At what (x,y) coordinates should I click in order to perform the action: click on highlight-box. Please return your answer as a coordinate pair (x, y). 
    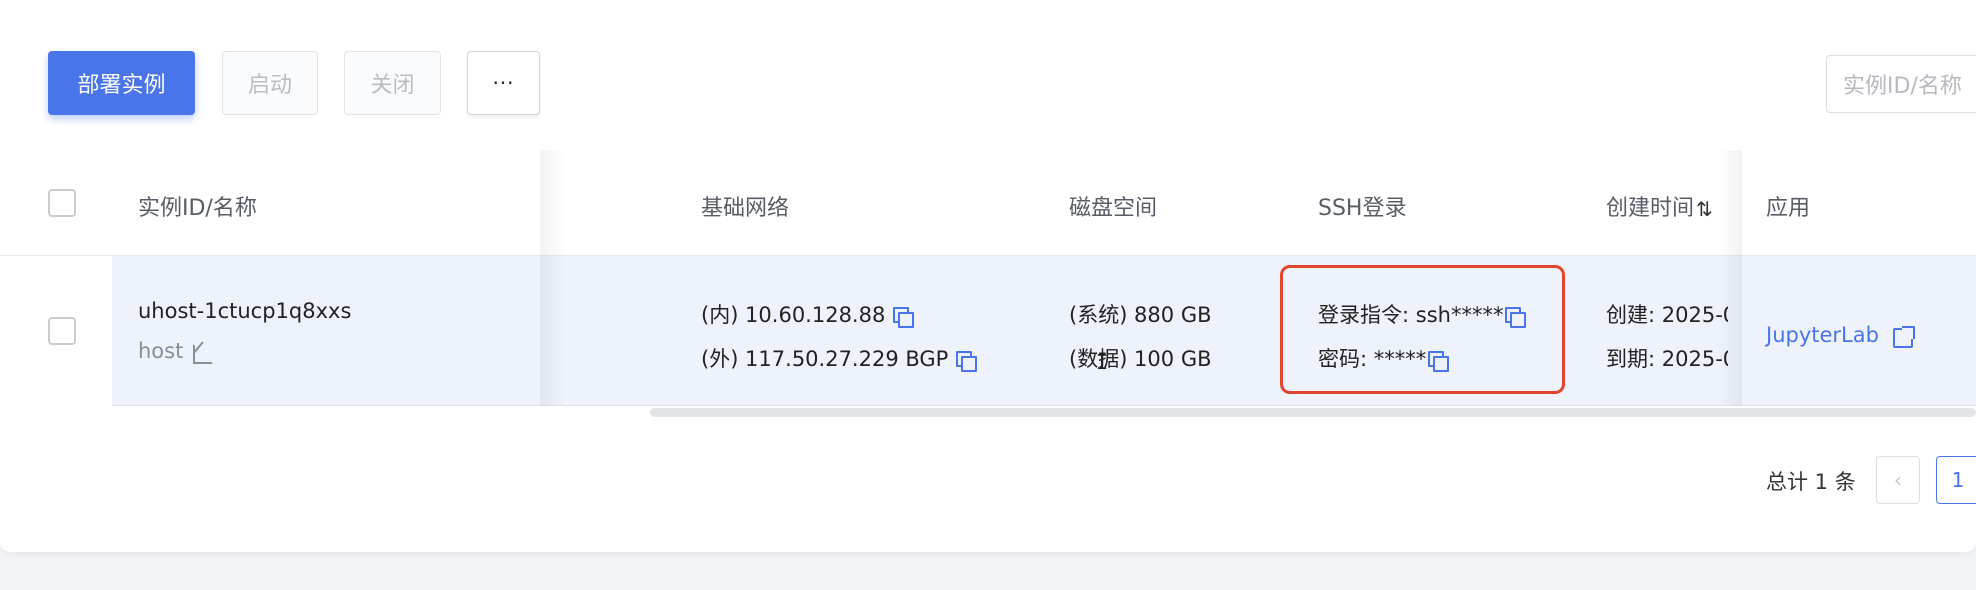
    Looking at the image, I should click on (1422, 329).